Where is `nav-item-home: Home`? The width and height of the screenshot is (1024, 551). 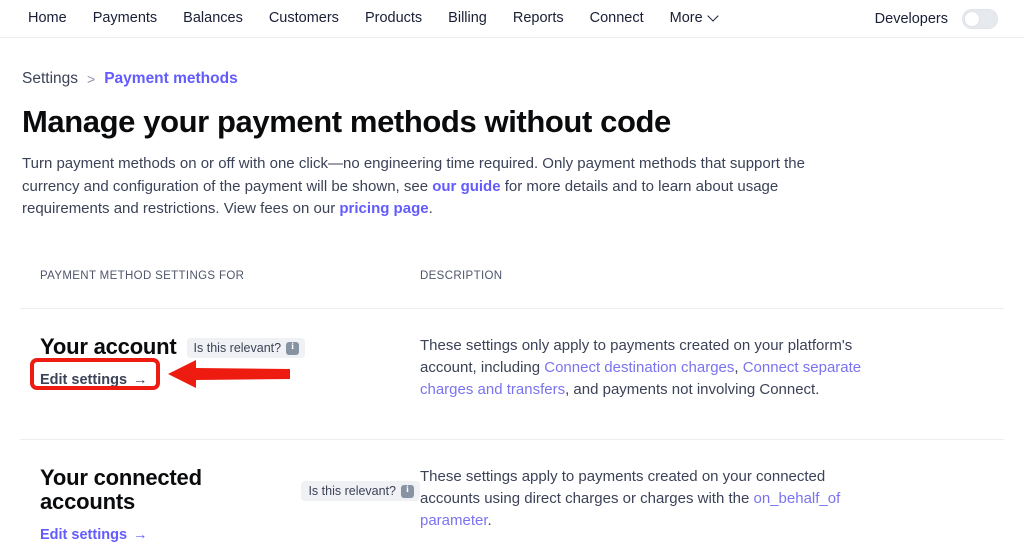 nav-item-home: Home is located at coordinates (47, 18).